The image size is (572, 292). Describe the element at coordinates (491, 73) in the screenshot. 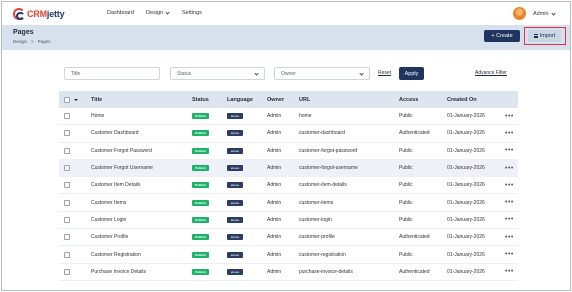

I see `advance-filter-link: Advance Filter` at that location.